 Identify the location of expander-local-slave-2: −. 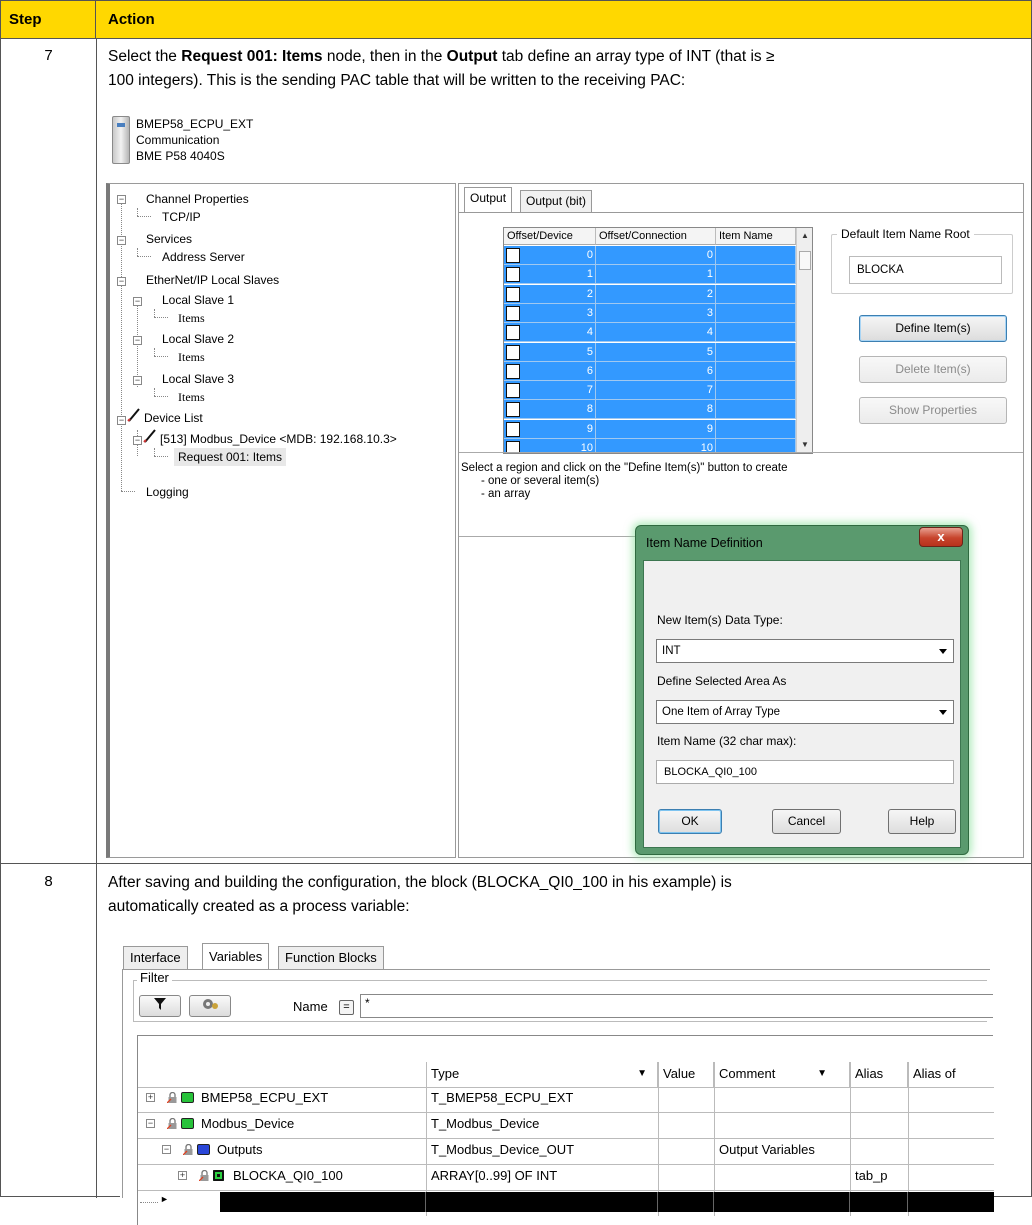
(137, 340).